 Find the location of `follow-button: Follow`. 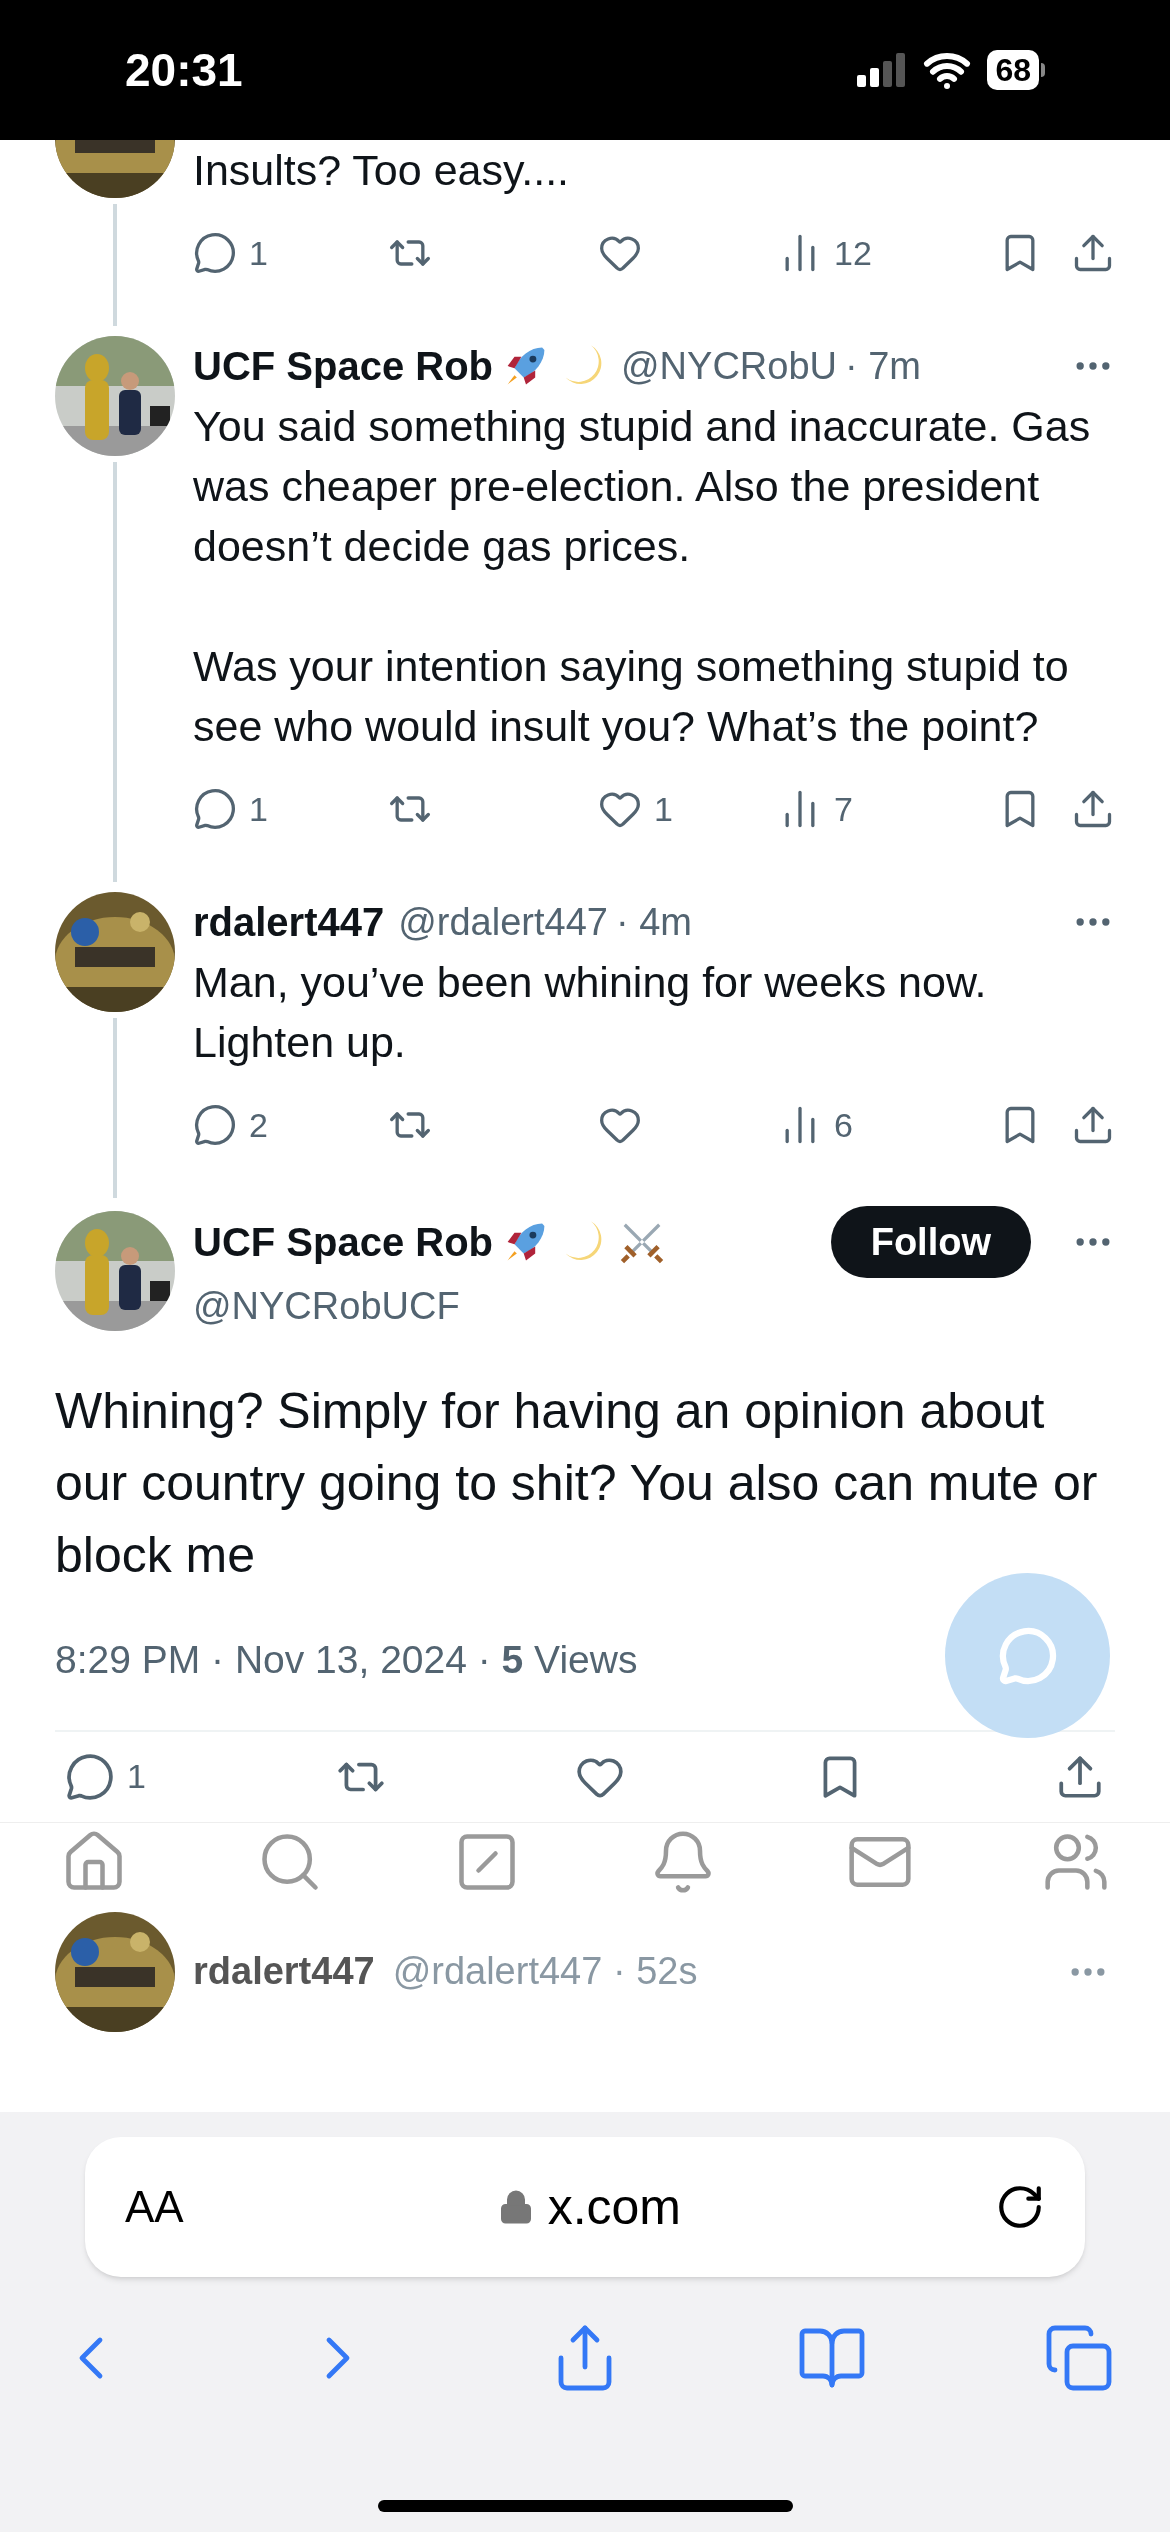

follow-button: Follow is located at coordinates (930, 1242).